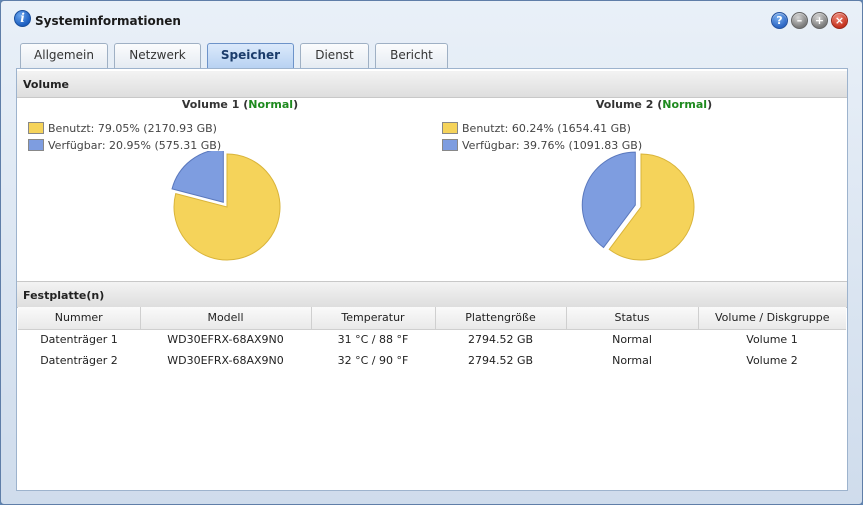  I want to click on volume-2-name: Volume 2, so click(624, 104).